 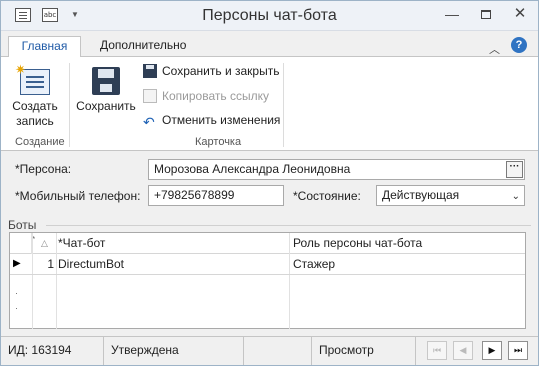 I want to click on person-label: *Персона:, so click(x=43, y=169).